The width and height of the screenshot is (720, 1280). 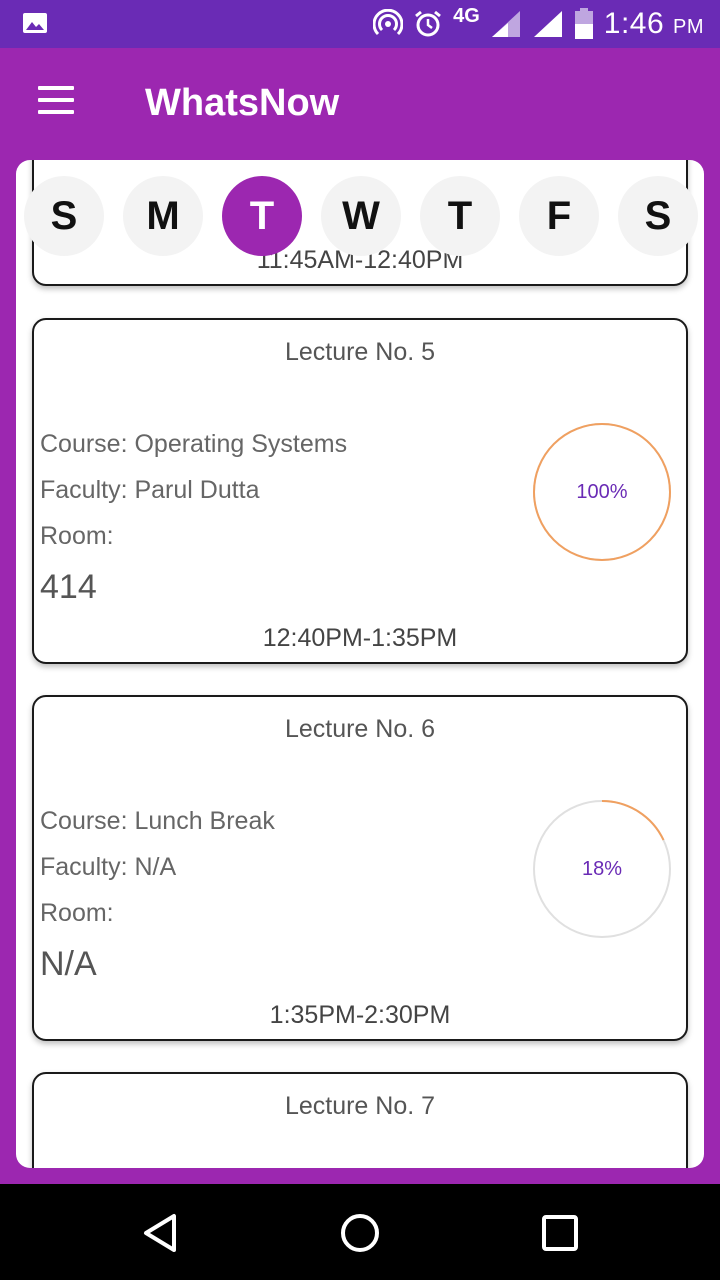 I want to click on lecture-card: Lecture No. 7, so click(x=360, y=1120).